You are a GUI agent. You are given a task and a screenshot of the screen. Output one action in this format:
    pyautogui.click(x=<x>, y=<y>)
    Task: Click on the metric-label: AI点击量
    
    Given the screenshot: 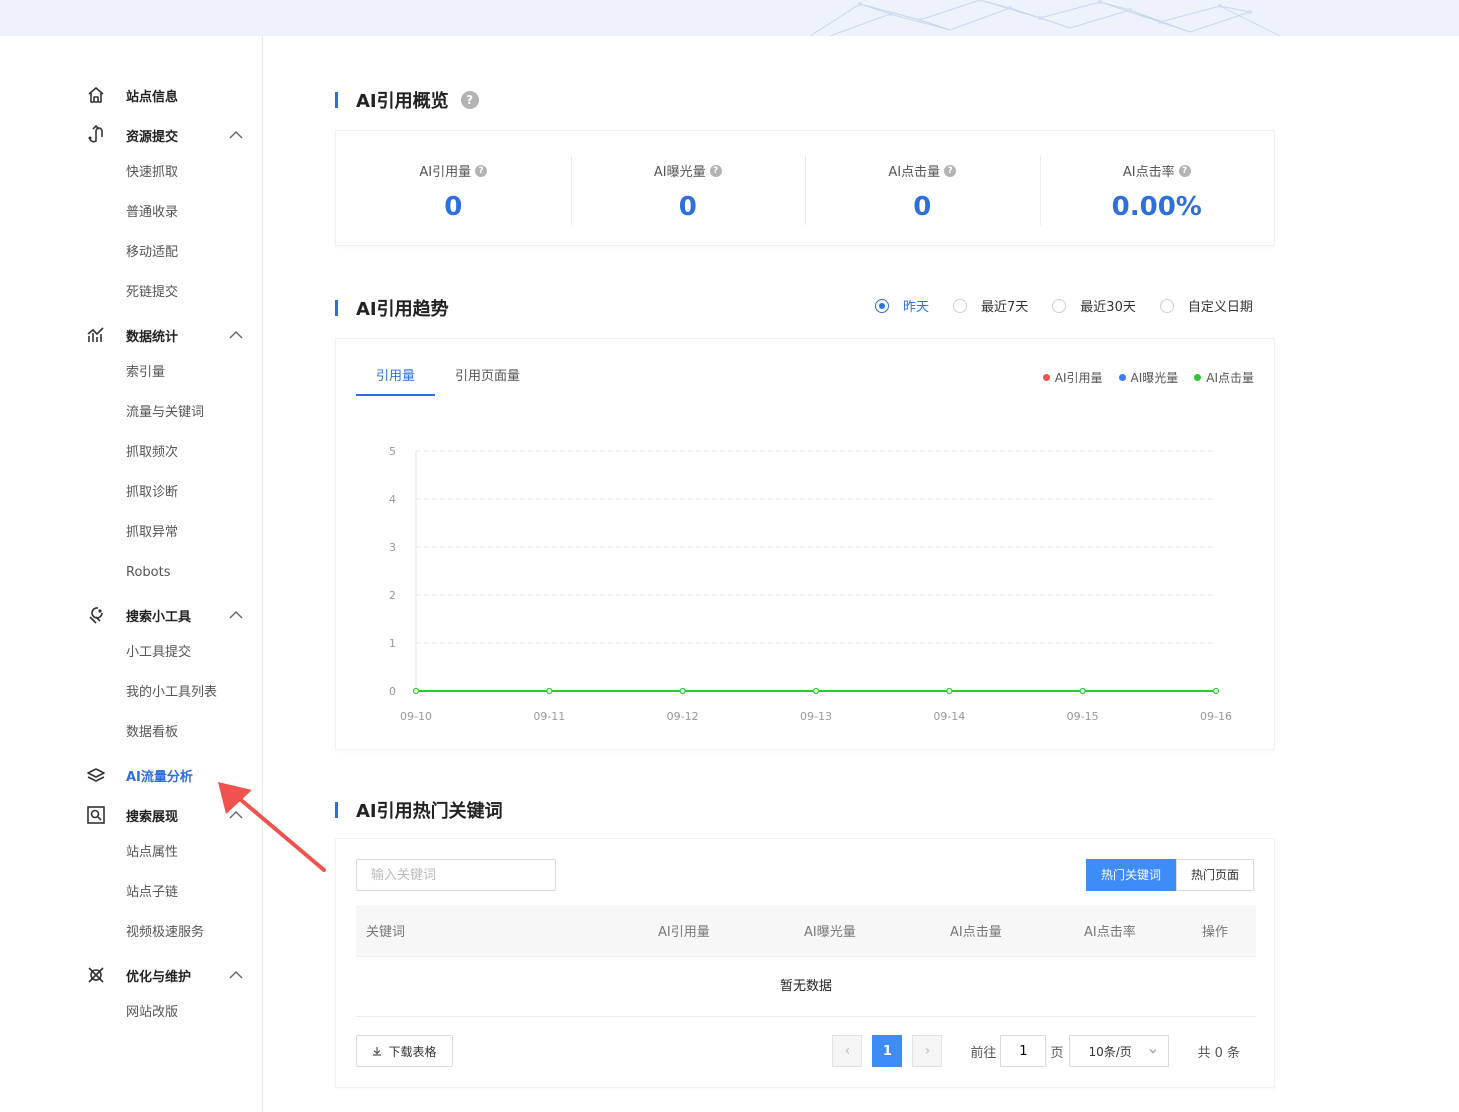 What is the action you would take?
    pyautogui.click(x=914, y=172)
    